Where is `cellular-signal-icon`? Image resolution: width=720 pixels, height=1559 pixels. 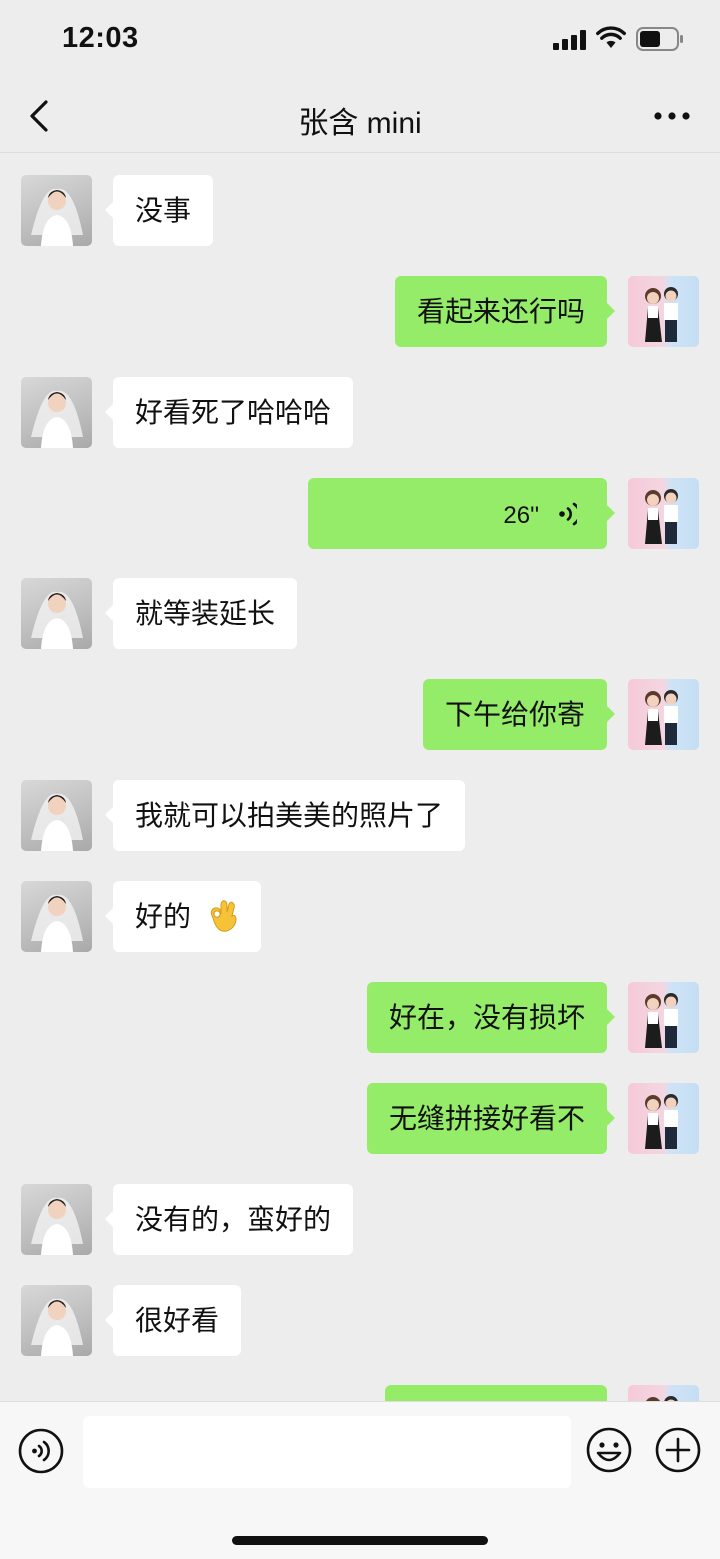
cellular-signal-icon is located at coordinates (569, 40).